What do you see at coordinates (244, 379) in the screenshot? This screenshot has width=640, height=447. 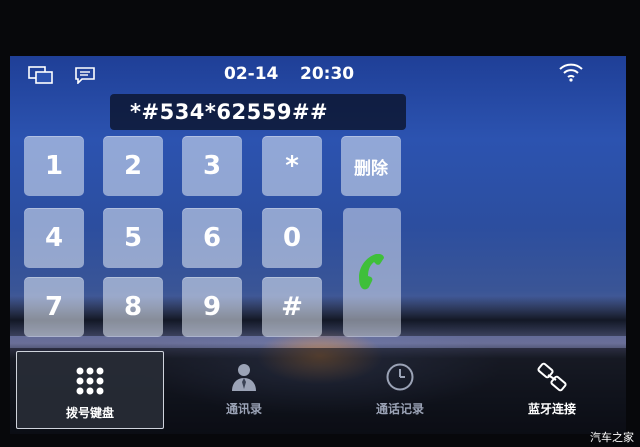 I see `contacts-icon` at bounding box center [244, 379].